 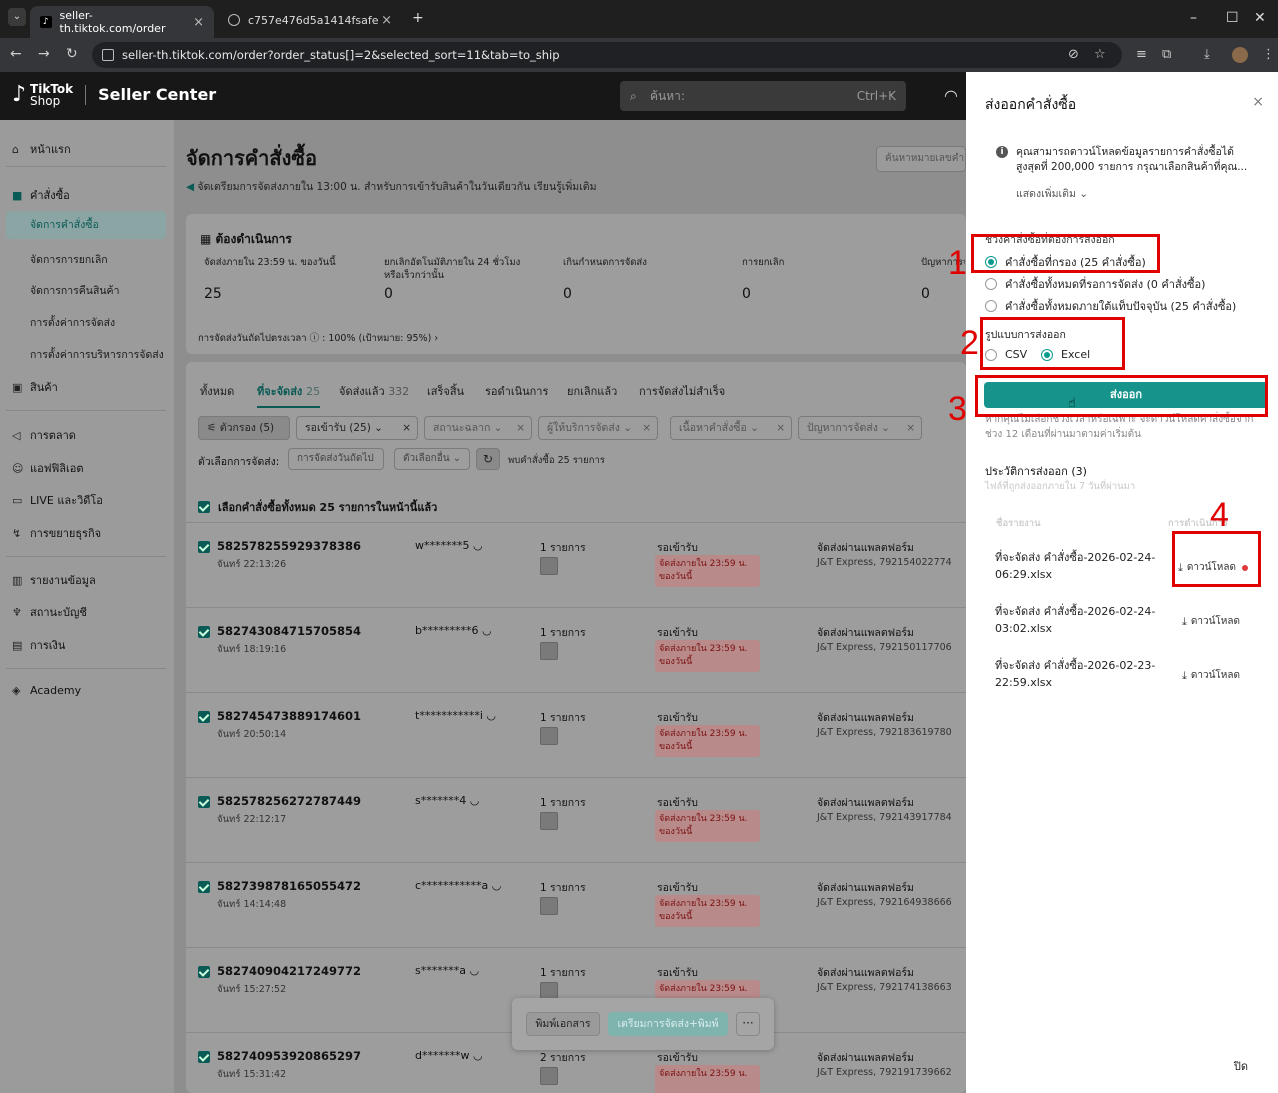 I want to click on show-more-link: แสดงเพิ่มเติม ⌄, so click(x=1052, y=193).